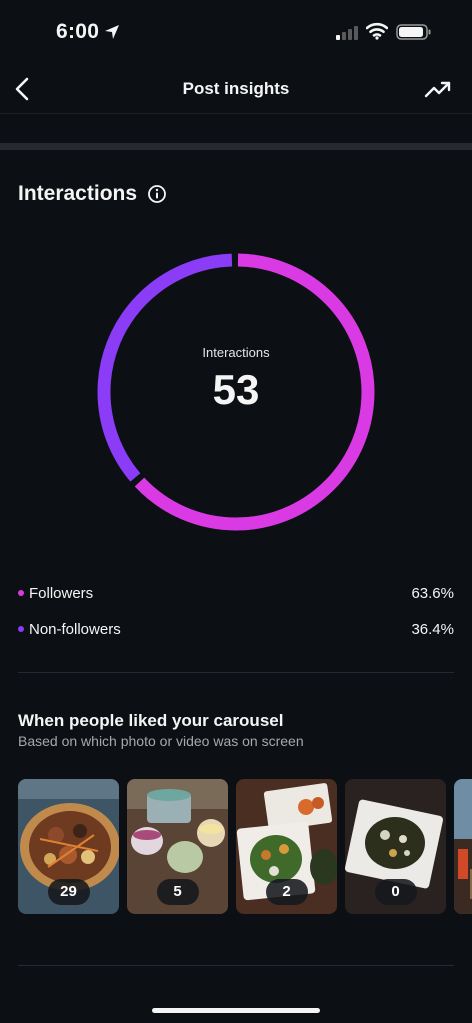  I want to click on outdoor-photo, so click(463, 846).